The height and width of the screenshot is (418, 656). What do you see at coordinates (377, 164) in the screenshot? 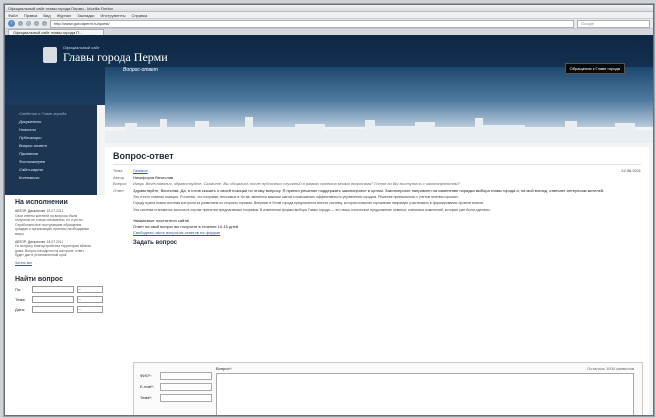
I see `divider` at bounding box center [377, 164].